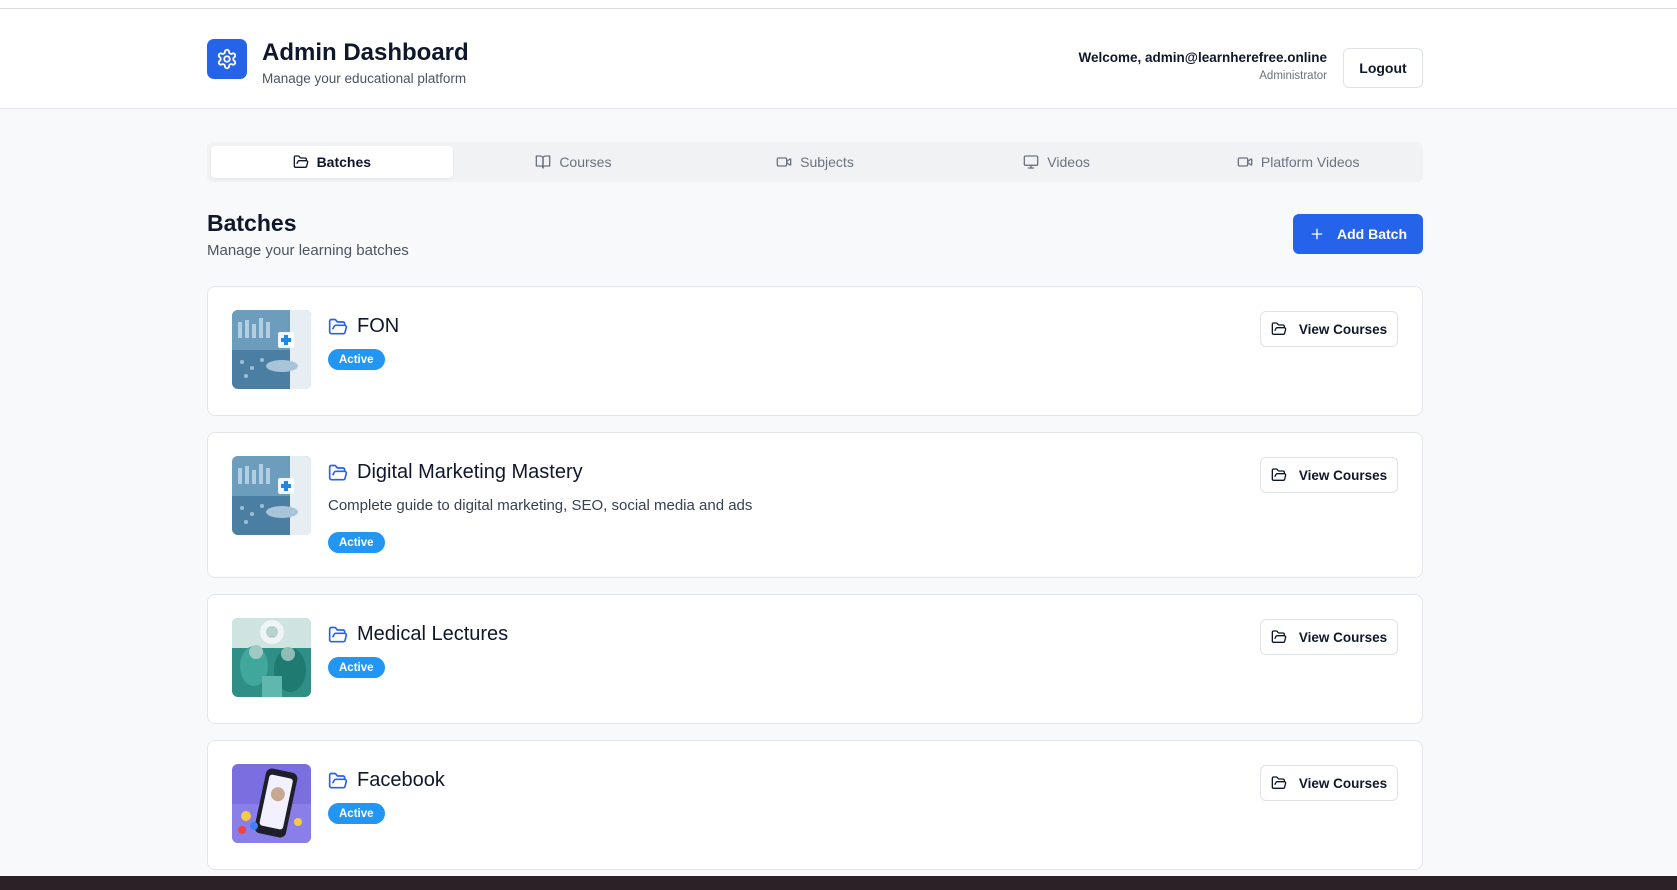 The width and height of the screenshot is (1677, 890). I want to click on batch-card: Medical Lectures Active View Courses, so click(815, 659).